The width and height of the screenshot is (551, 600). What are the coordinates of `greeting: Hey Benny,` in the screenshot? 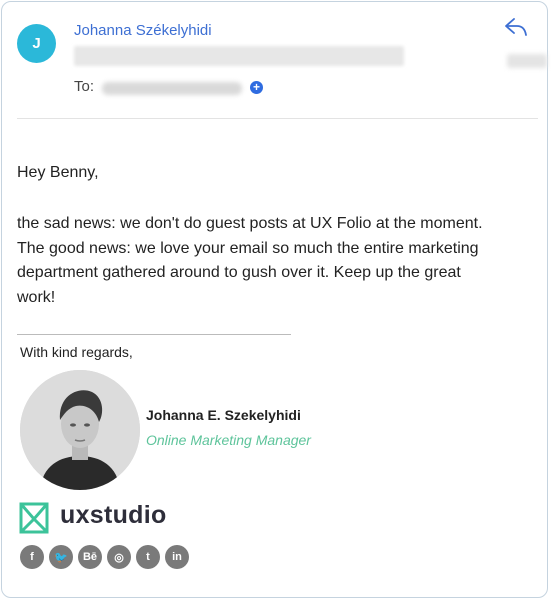 It's located at (58, 172).